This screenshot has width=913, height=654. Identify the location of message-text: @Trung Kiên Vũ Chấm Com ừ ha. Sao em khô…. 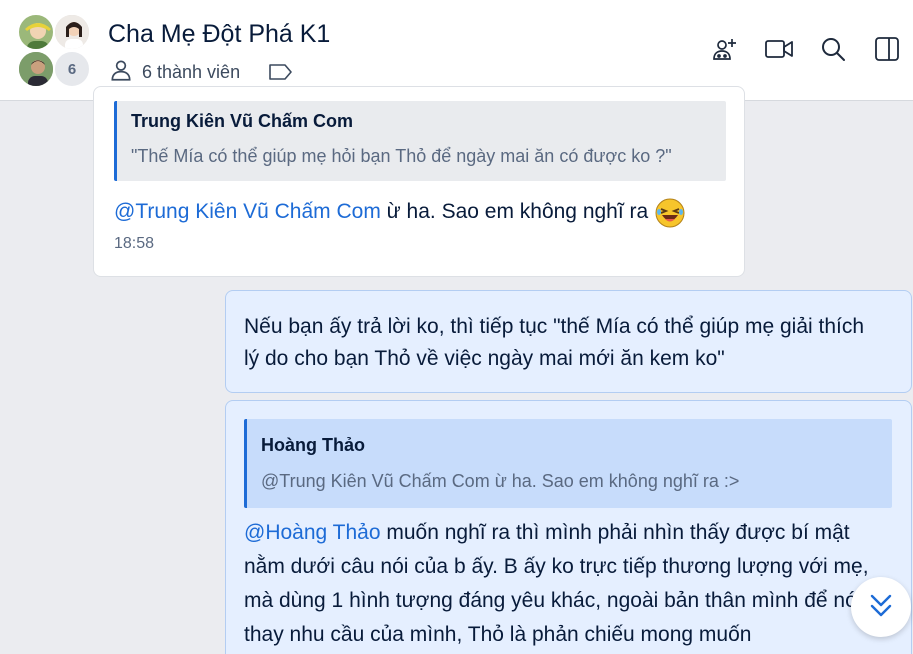
(399, 212).